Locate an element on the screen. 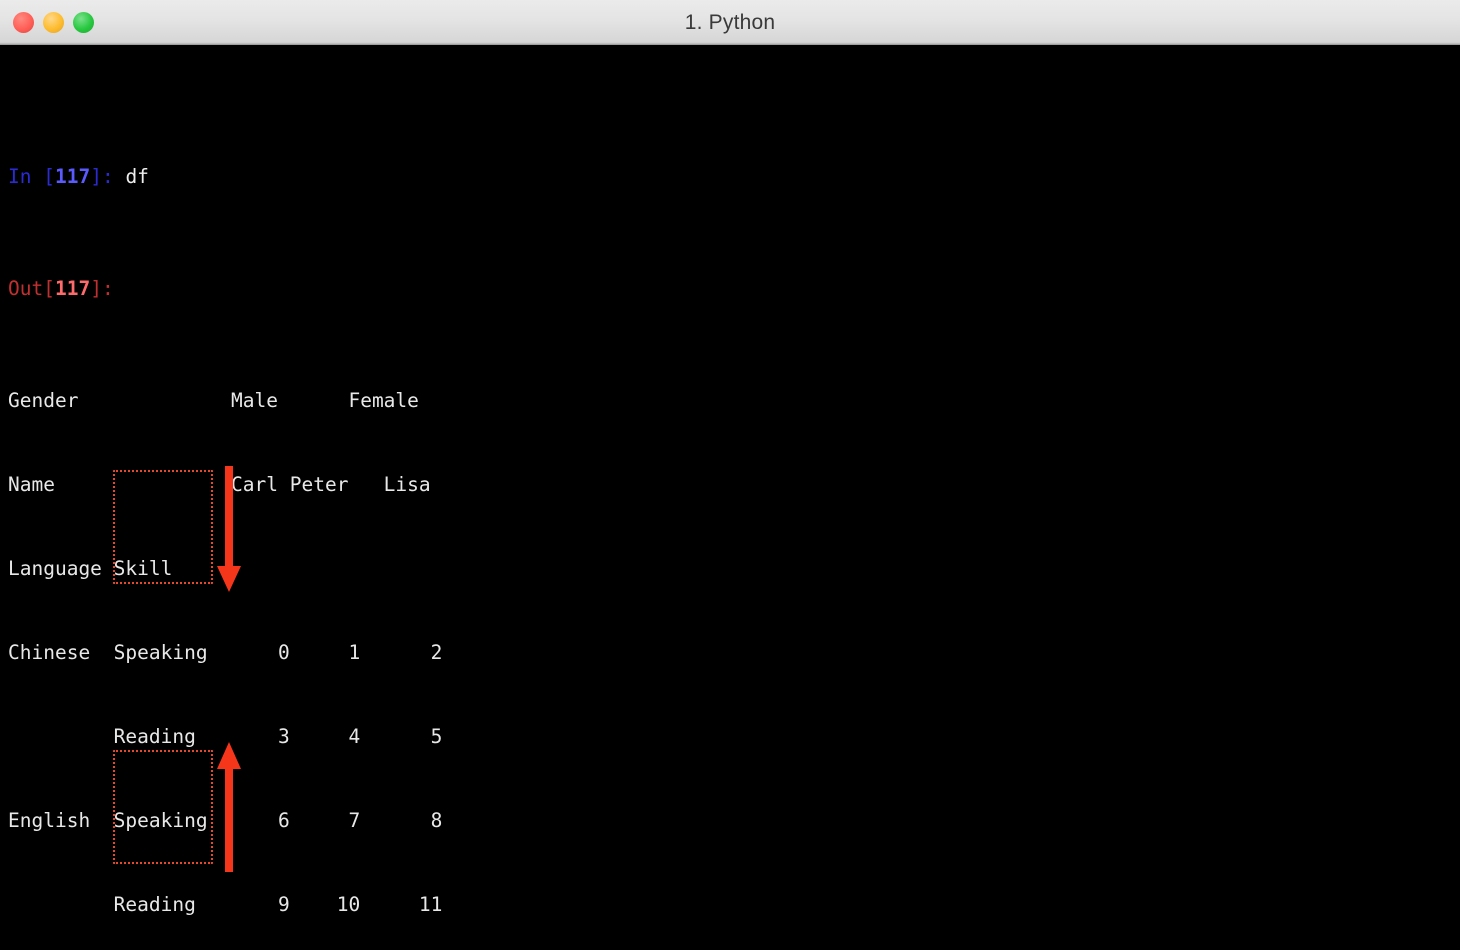  in-number: 117 is located at coordinates (72, 176).